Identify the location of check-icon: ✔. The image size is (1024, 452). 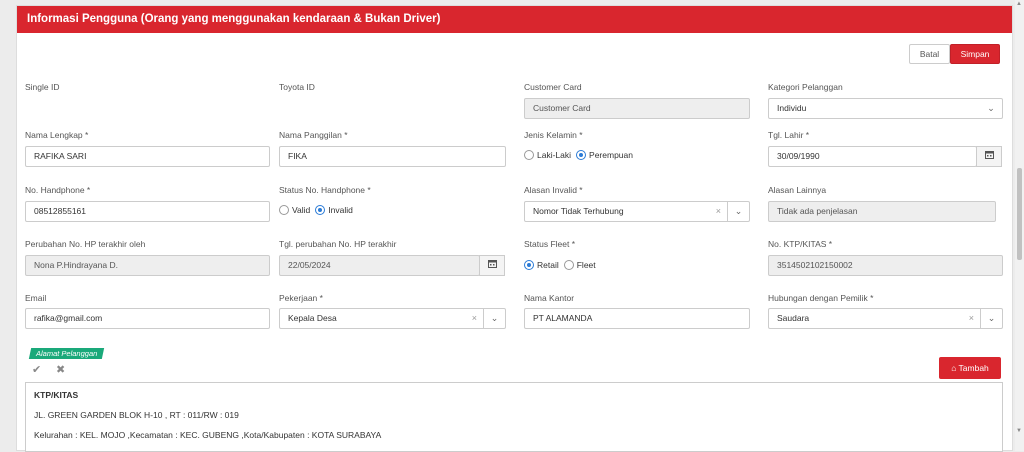
(36, 369).